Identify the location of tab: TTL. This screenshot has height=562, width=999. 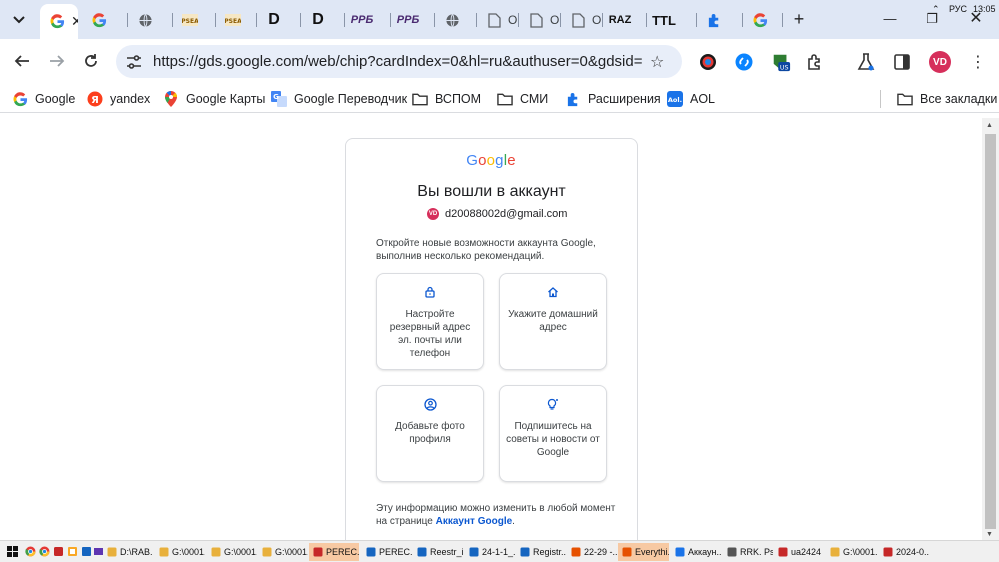
(672, 20).